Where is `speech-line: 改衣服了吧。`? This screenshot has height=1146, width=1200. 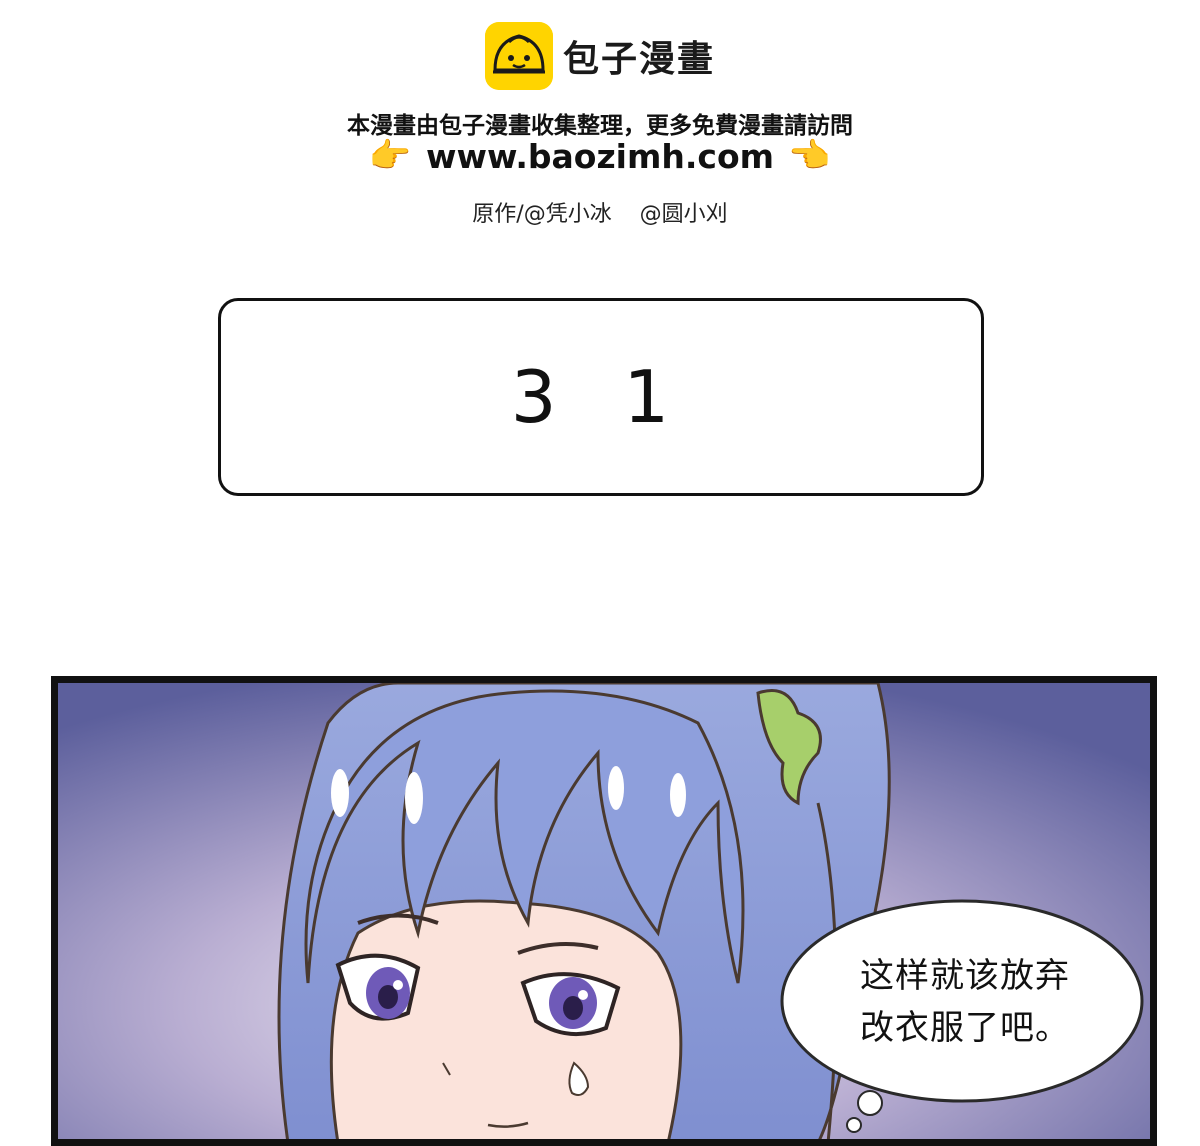
speech-line: 改衣服了吧。 is located at coordinates (965, 1028).